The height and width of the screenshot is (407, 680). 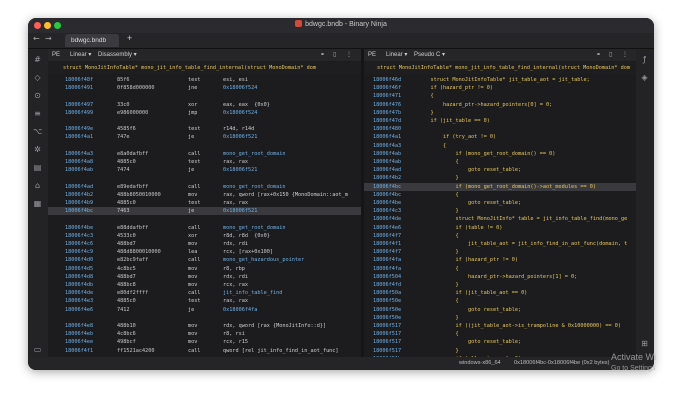 I want to click on split-view-icon-right: ▯, so click(x=610, y=55).